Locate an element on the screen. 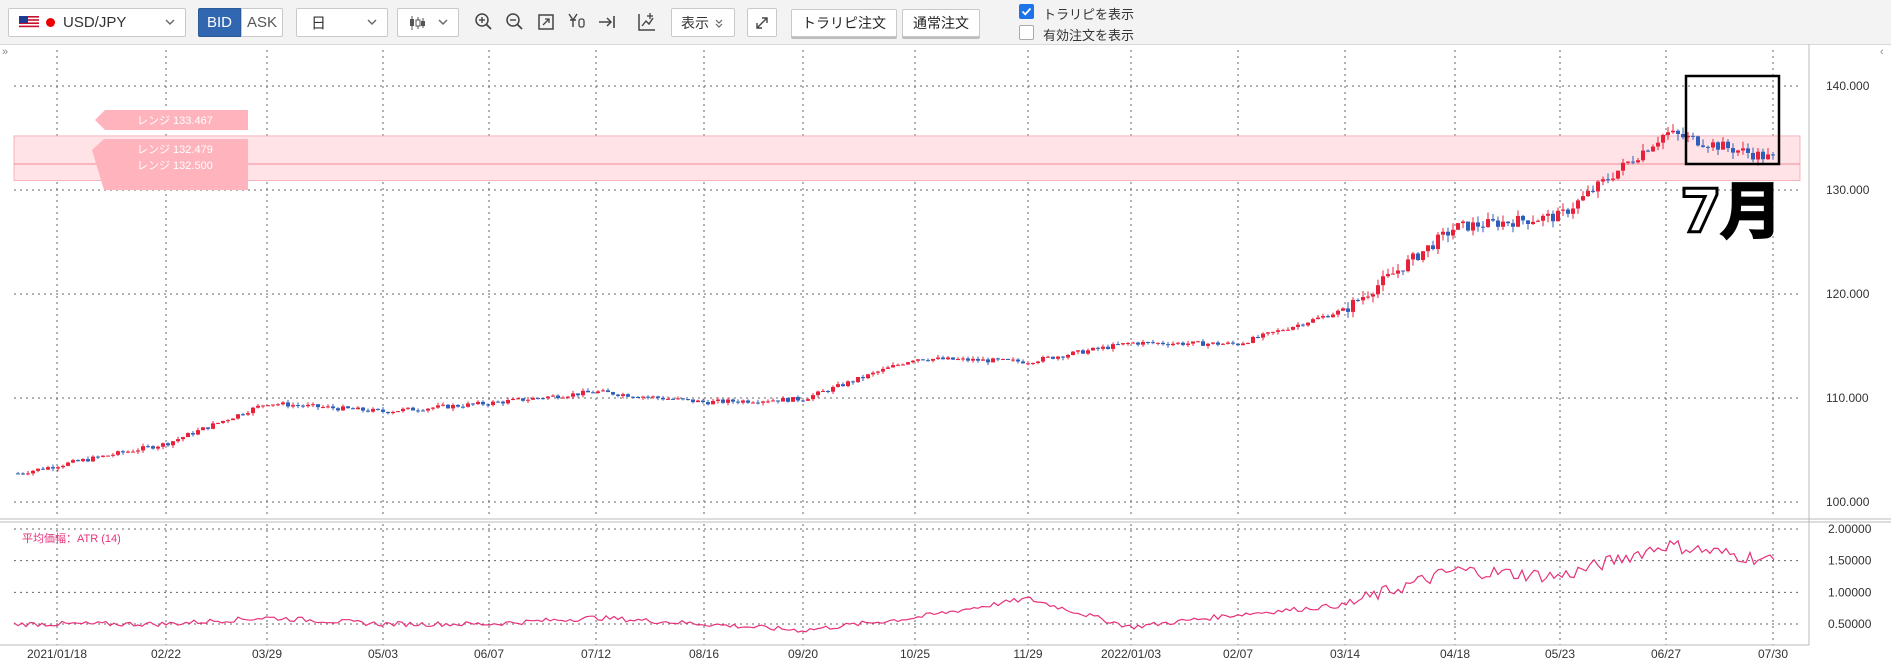 The width and height of the screenshot is (1891, 663). y-tick-label: 0.50000 is located at coordinates (1850, 624).